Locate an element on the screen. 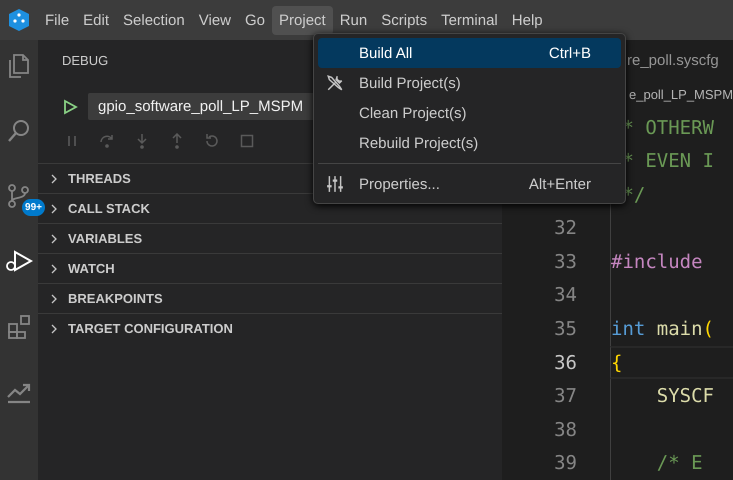 The image size is (733, 480). shortcut: Ctrl+B is located at coordinates (569, 53).